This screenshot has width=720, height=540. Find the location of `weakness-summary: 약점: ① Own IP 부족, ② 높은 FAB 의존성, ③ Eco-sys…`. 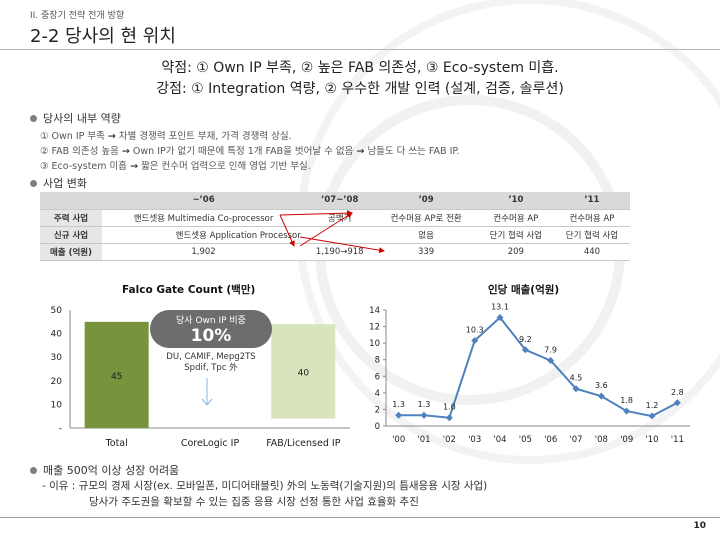

weakness-summary: 약점: ① Own IP 부족, ② 높은 FAB 의존성, ③ Eco-sys… is located at coordinates (360, 68).